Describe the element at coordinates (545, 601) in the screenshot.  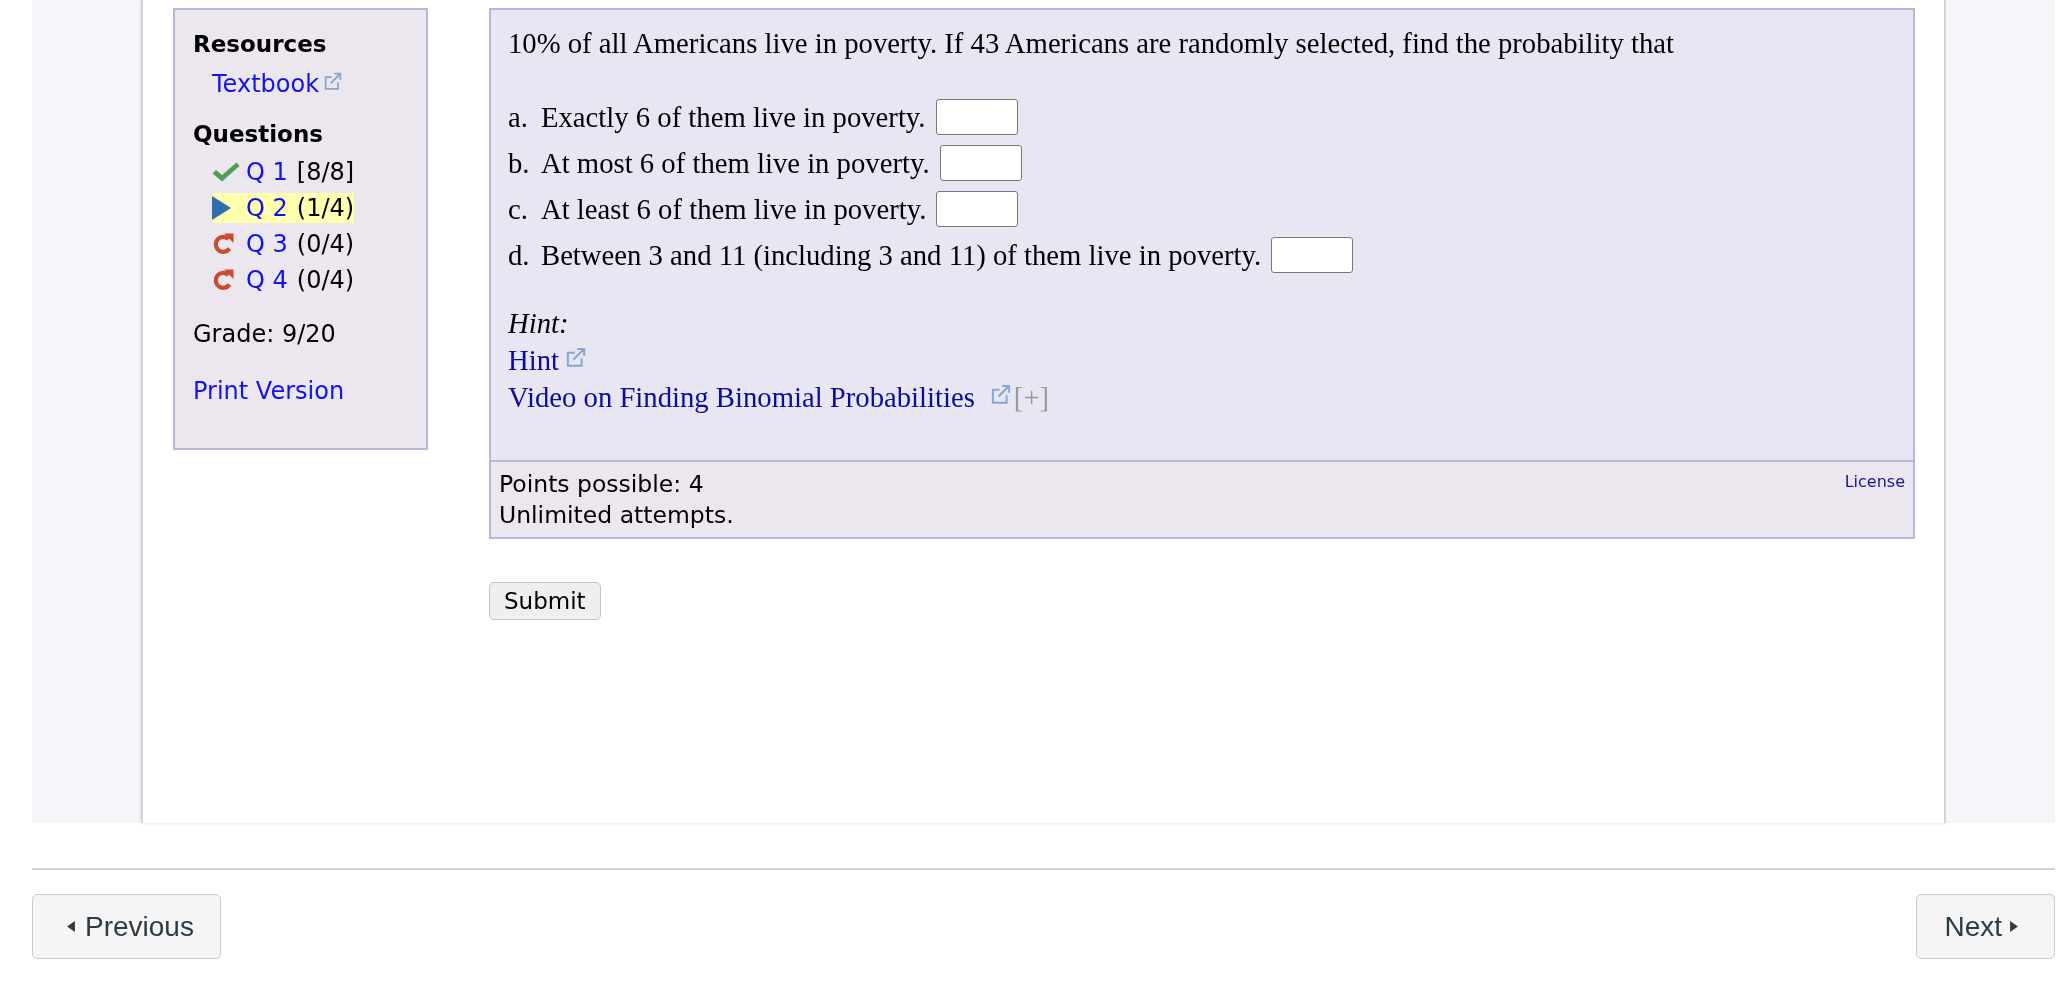
I see `submit-button: Submit` at that location.